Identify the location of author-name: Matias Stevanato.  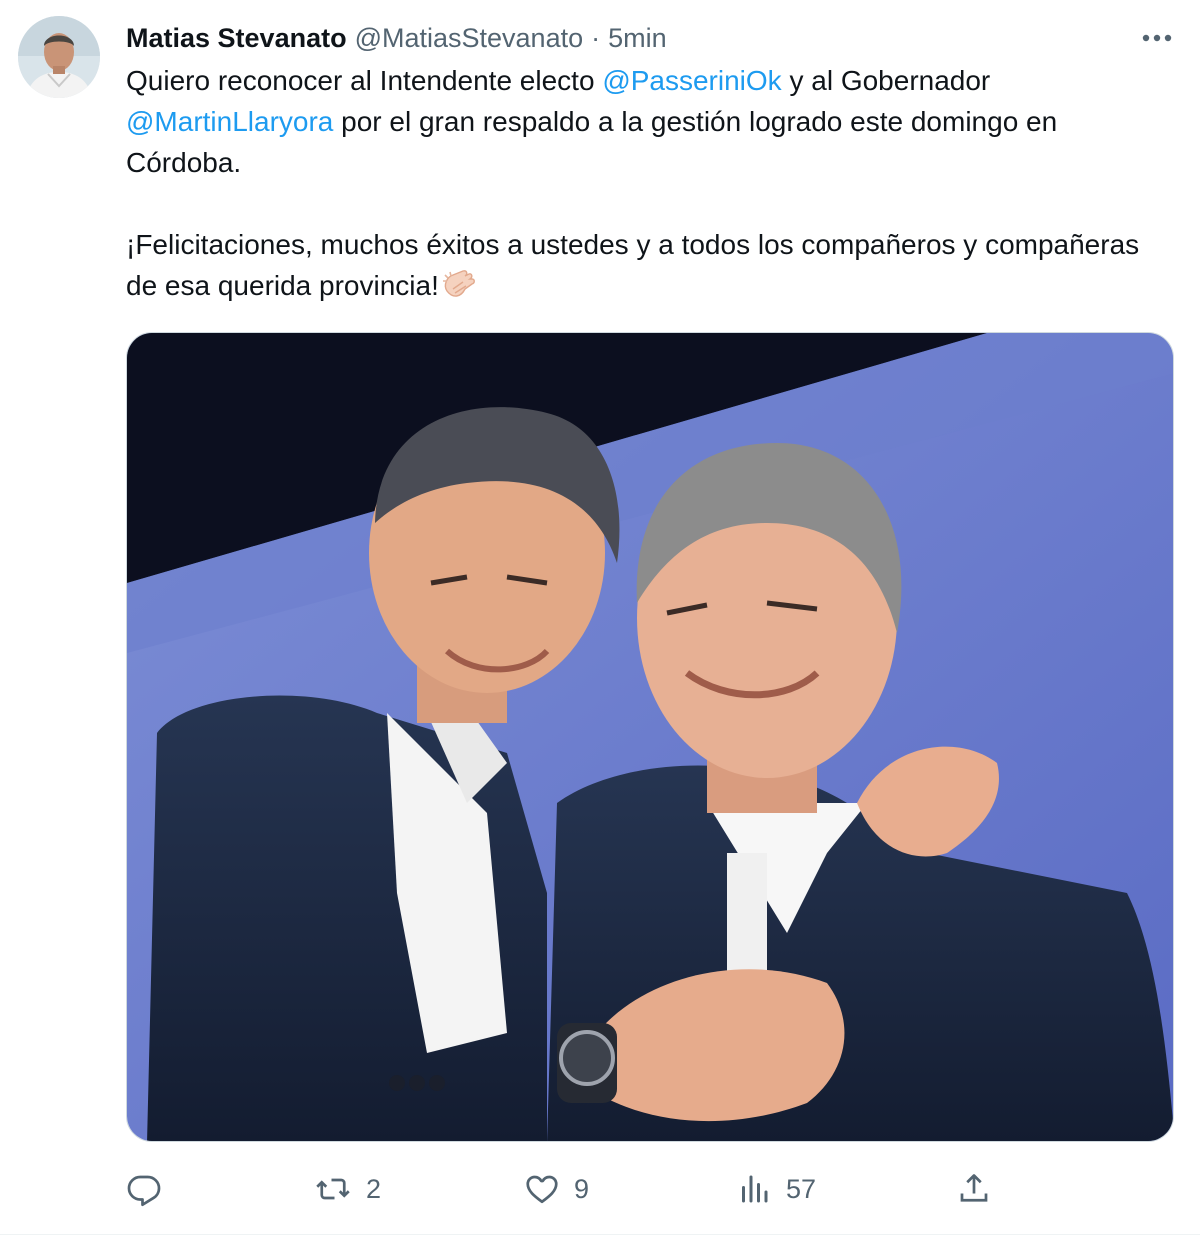
(236, 38).